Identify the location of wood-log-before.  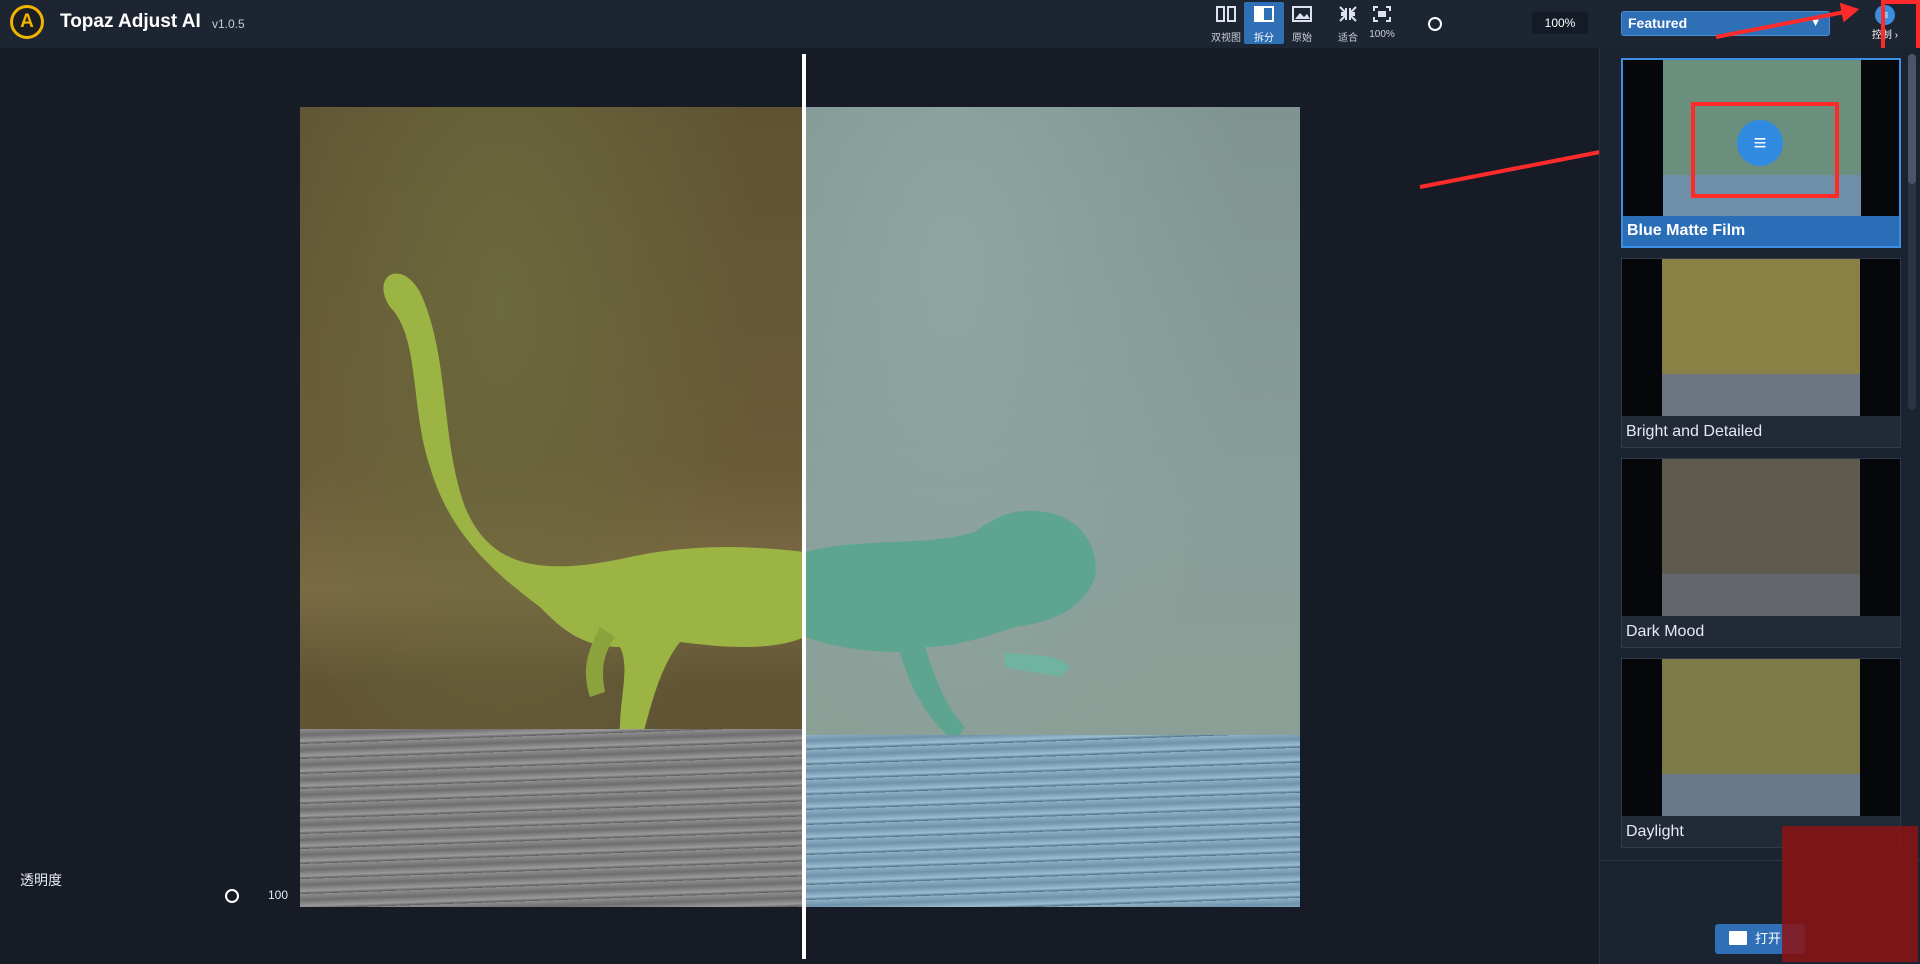
(552, 818).